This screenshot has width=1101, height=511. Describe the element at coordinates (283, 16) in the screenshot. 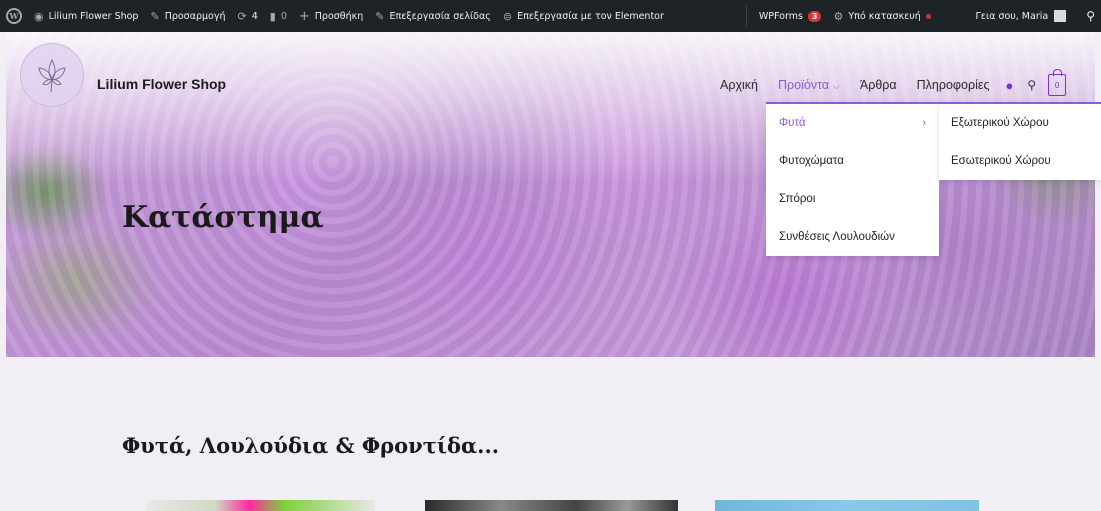

I see `comments-count: 0` at that location.